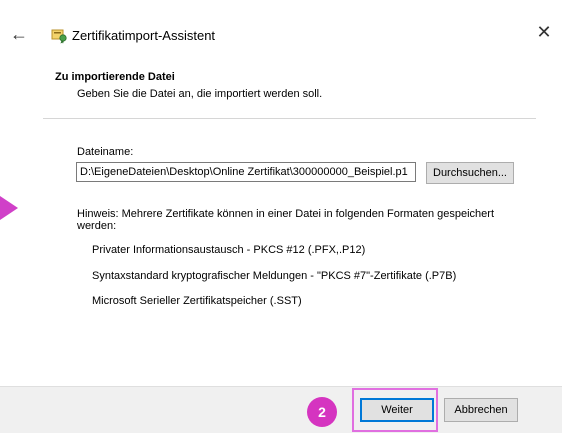 This screenshot has width=562, height=433. I want to click on section-title: Zu importierende Datei, so click(115, 77).